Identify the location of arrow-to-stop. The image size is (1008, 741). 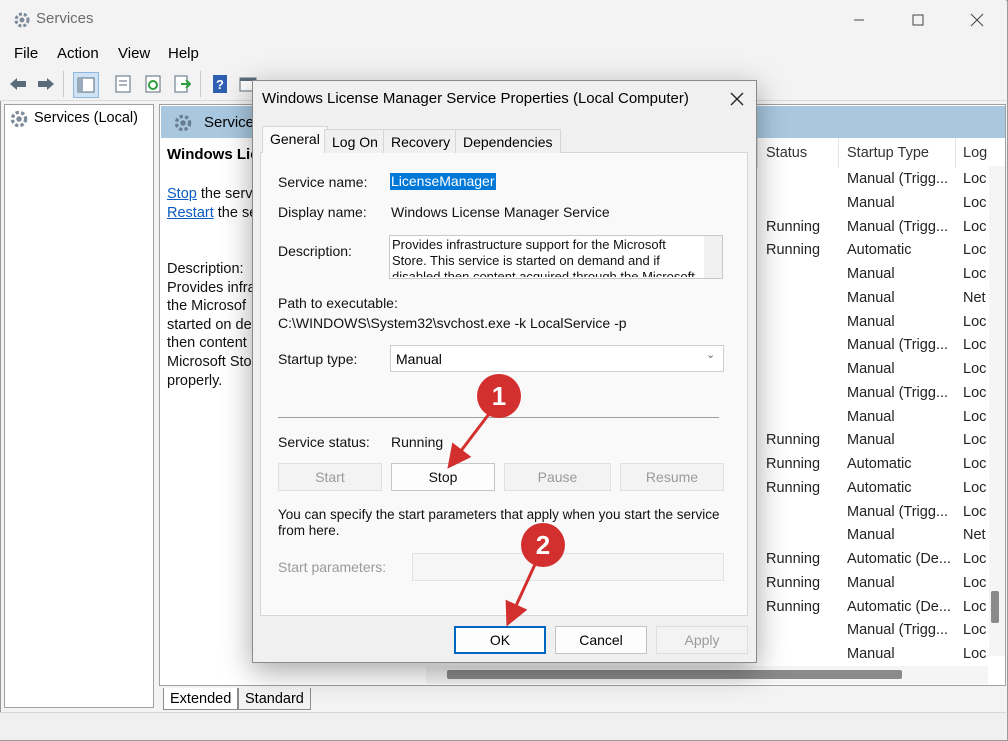
(470, 439).